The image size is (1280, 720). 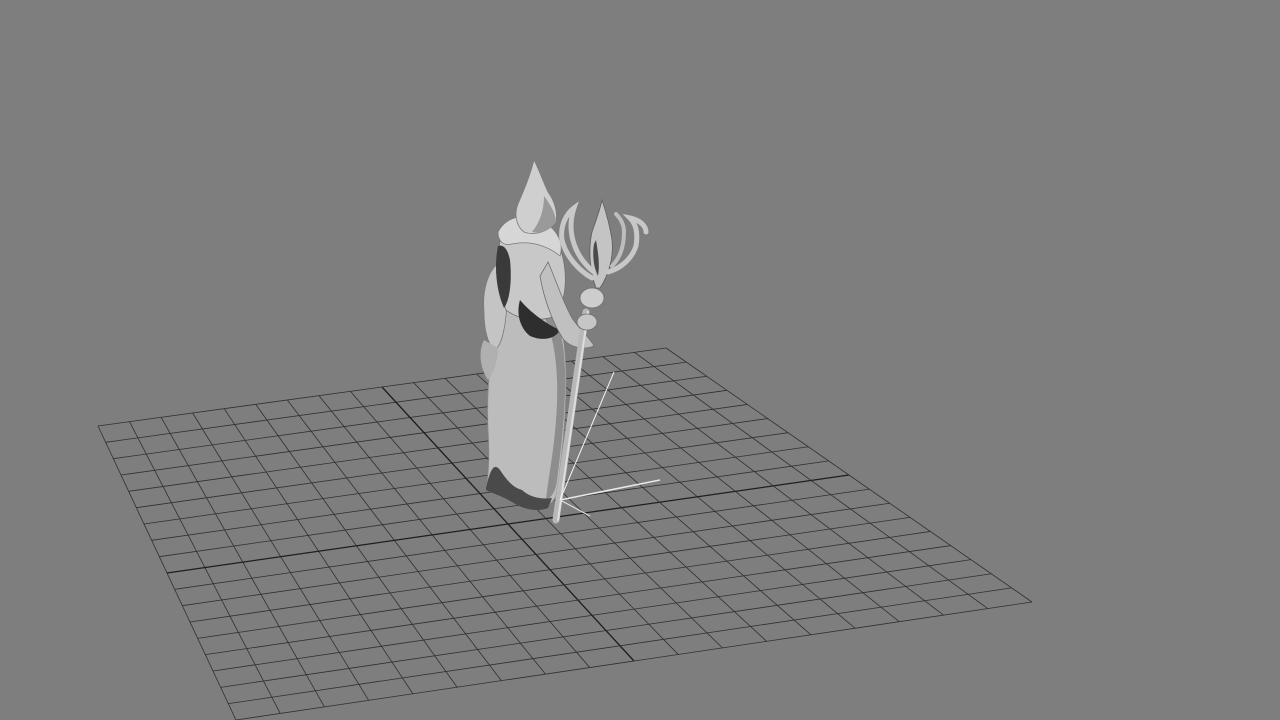 What do you see at coordinates (564, 341) in the screenshot?
I see `character-model` at bounding box center [564, 341].